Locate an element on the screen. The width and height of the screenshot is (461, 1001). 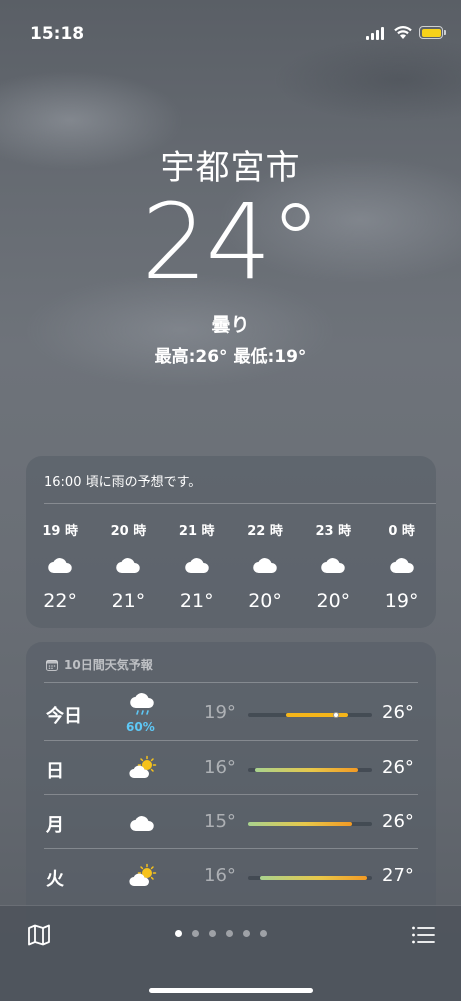
day-row-today: 今日 60% 19° 26° is located at coordinates (231, 713).